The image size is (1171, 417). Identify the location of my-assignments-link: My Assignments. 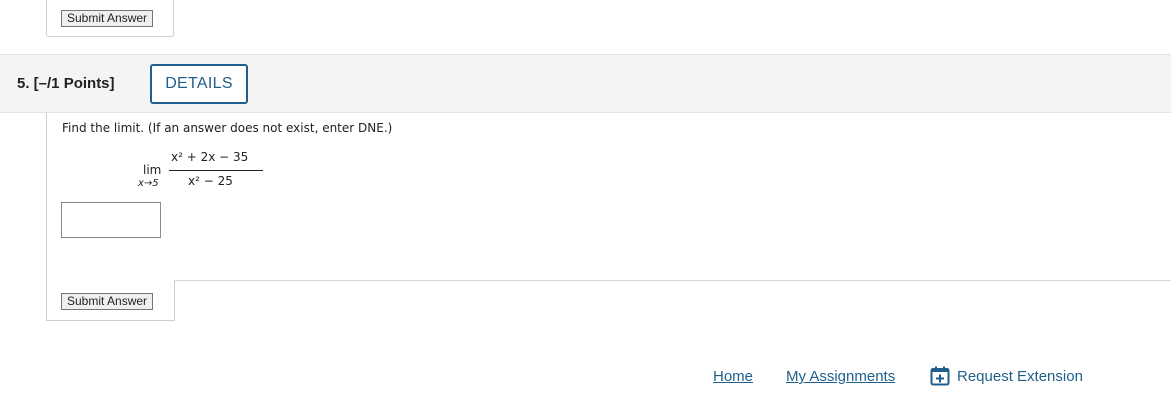
(840, 376).